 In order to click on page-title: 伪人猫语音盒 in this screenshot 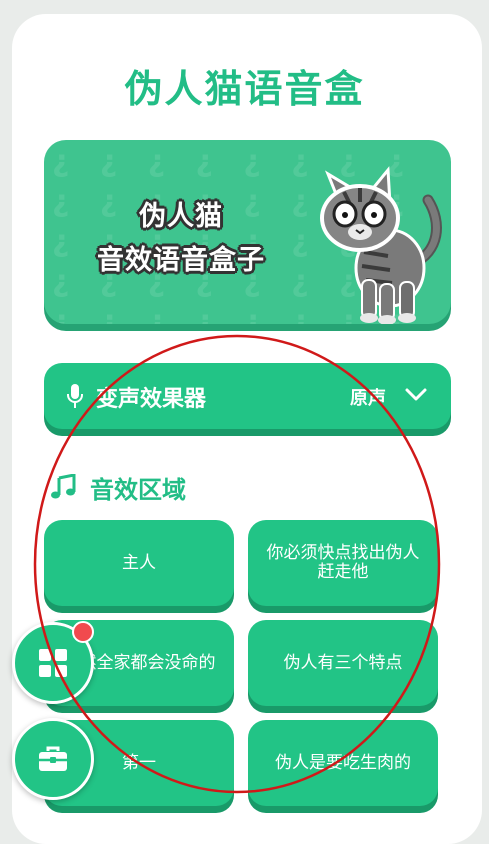, I will do `click(244, 89)`.